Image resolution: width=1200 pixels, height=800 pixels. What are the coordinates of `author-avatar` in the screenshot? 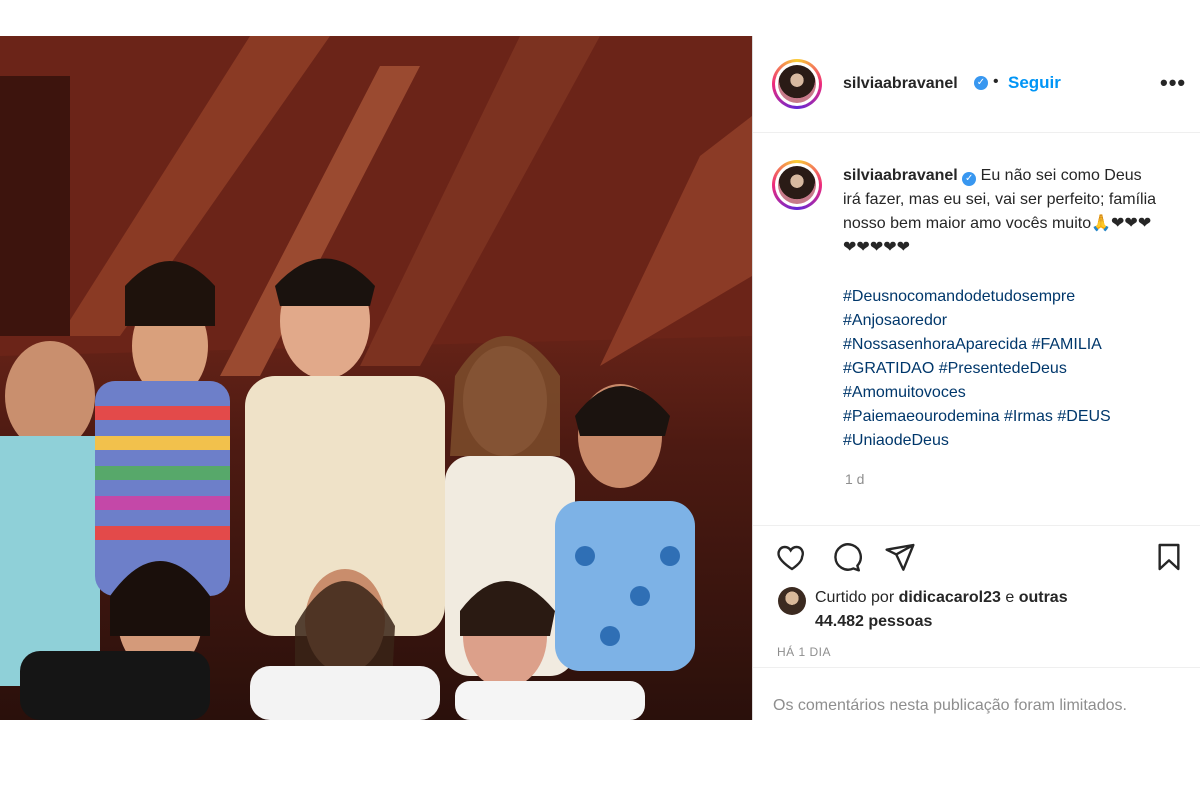 It's located at (797, 84).